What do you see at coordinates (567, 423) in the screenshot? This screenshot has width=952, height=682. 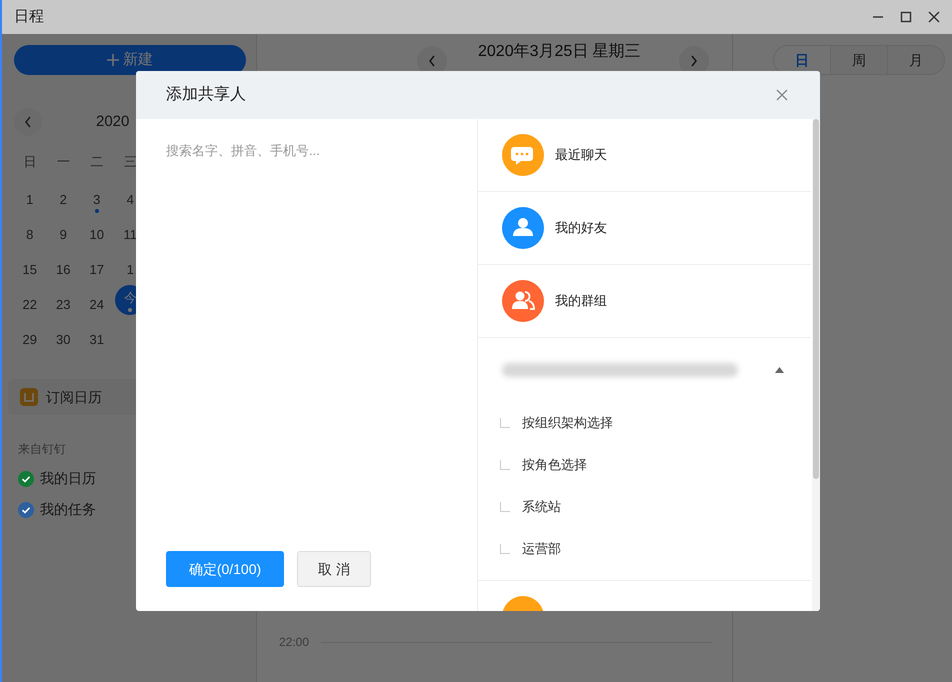 I see `org-item: 按组织架构选择` at bounding box center [567, 423].